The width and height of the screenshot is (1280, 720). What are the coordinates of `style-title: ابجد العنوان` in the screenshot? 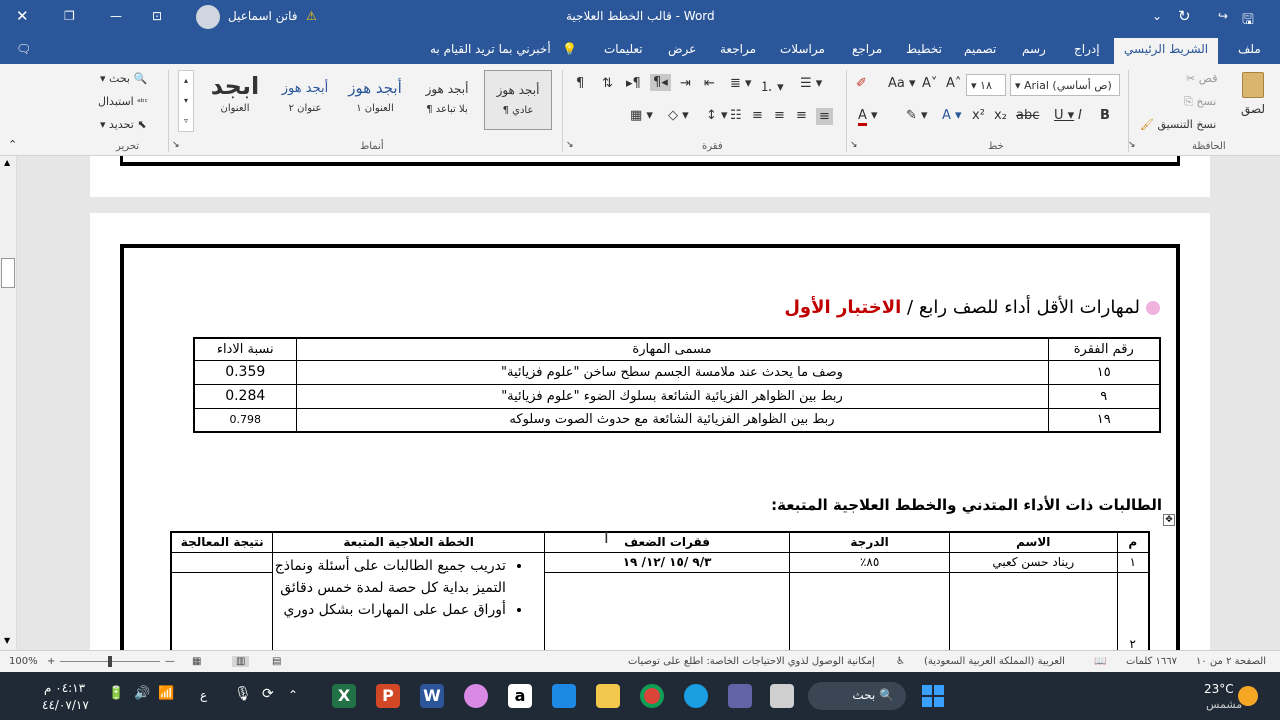 It's located at (235, 100).